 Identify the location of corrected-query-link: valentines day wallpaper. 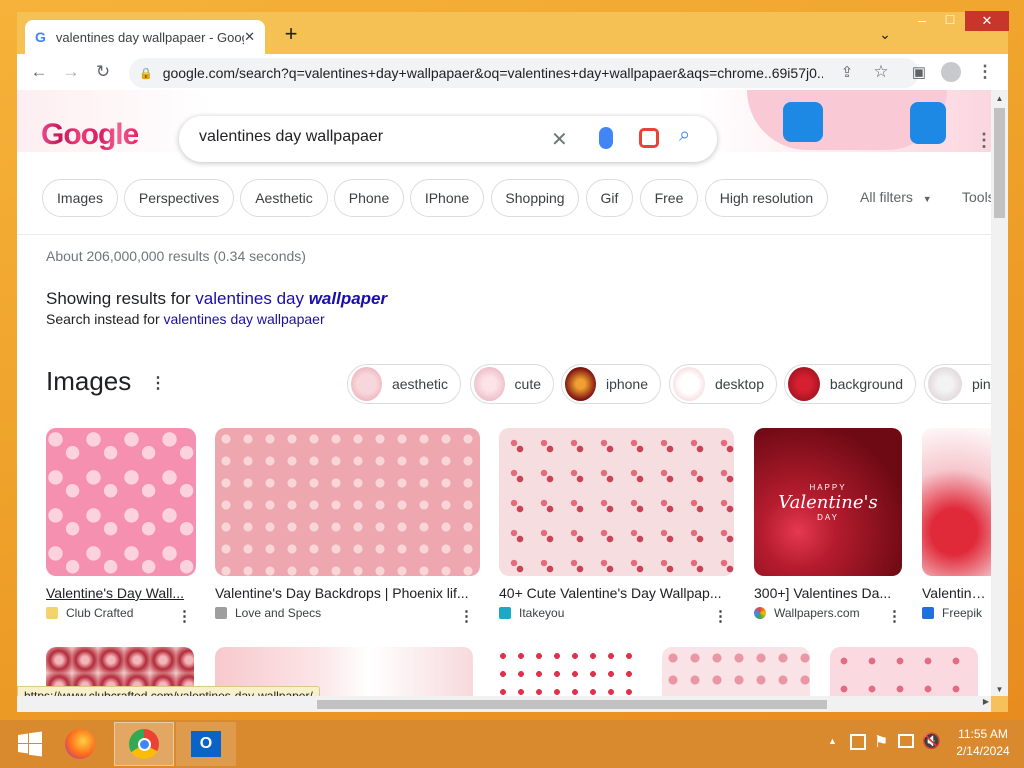
(291, 298).